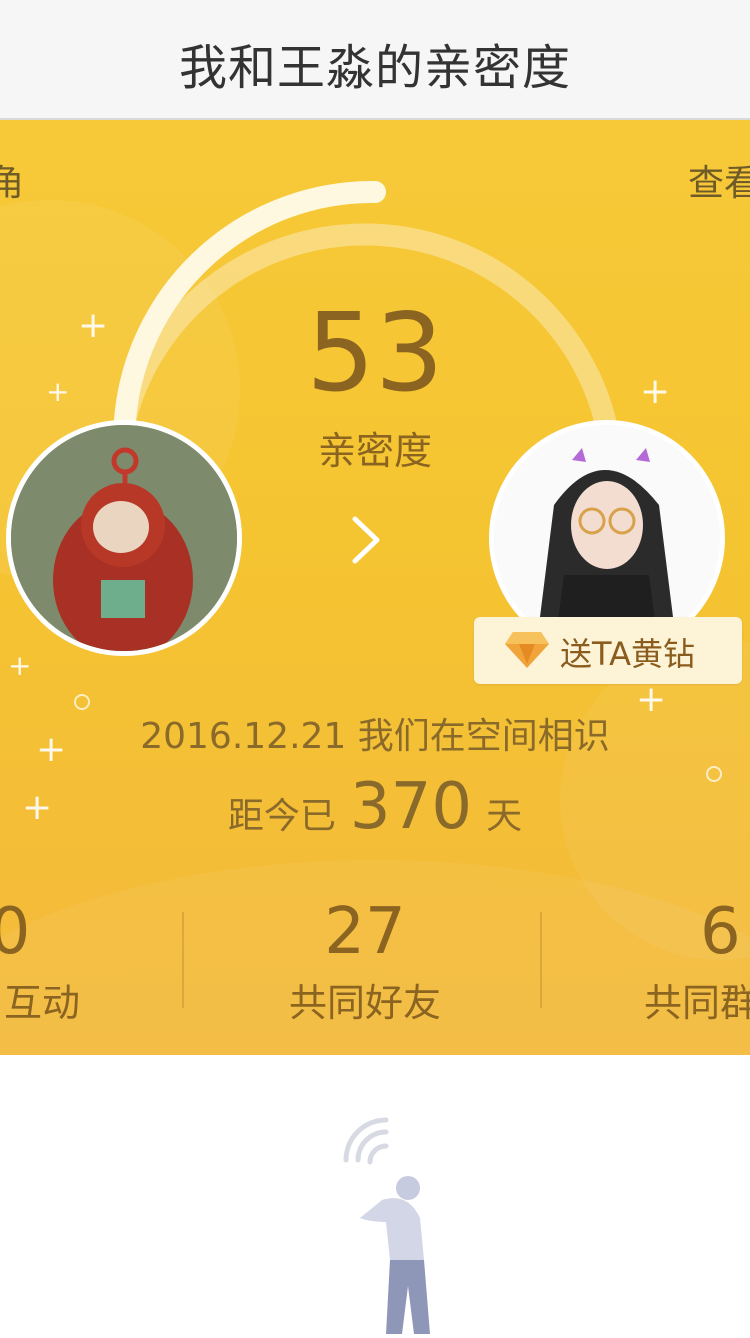  What do you see at coordinates (675, 963) in the screenshot?
I see `stat-common-groups: 6 共同群` at bounding box center [675, 963].